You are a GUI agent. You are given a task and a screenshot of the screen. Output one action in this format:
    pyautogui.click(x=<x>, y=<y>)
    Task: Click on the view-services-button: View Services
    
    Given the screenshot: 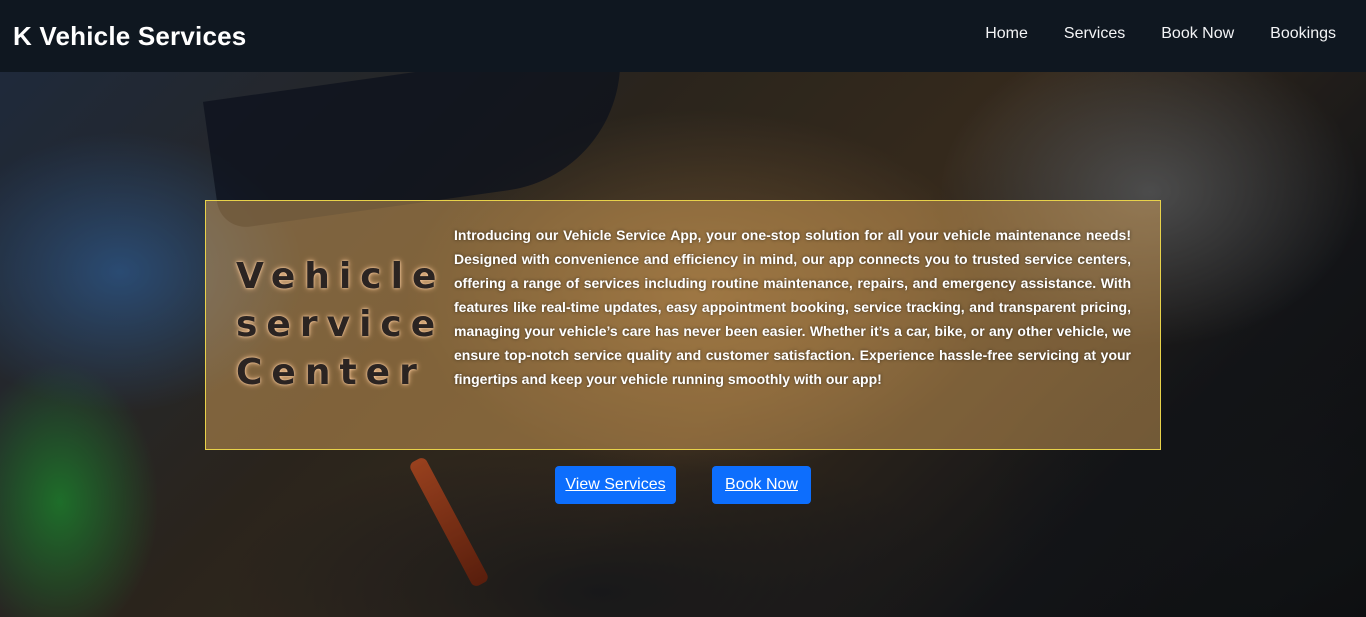 What is the action you would take?
    pyautogui.click(x=615, y=485)
    